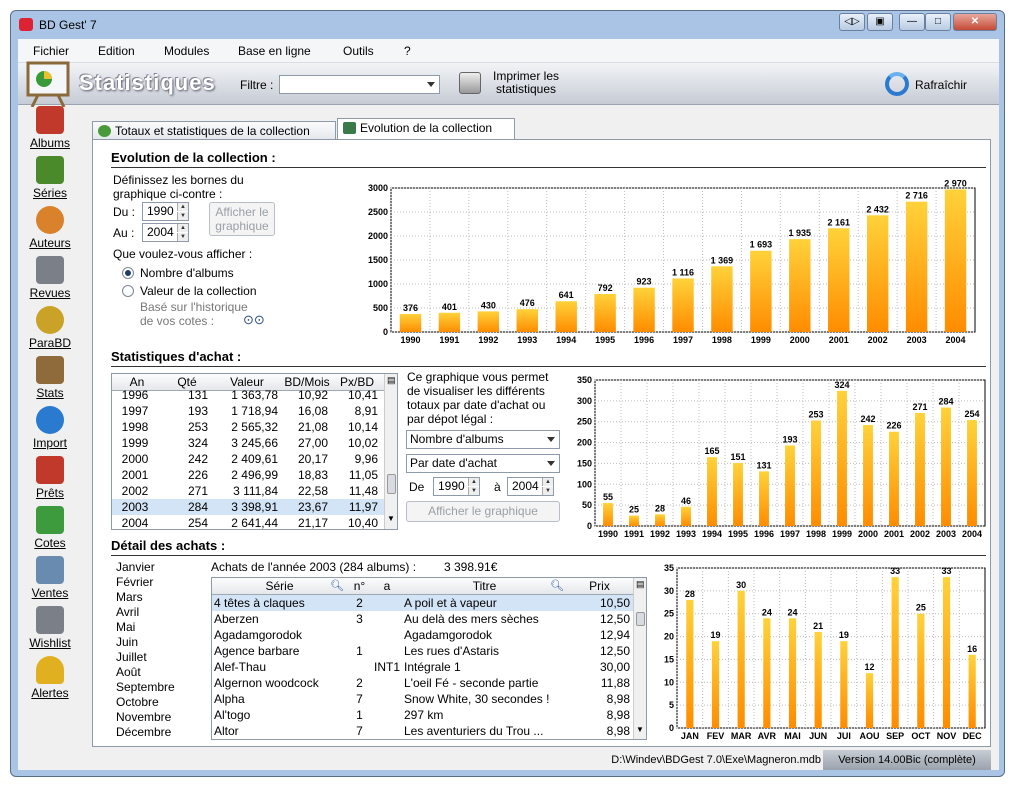 This screenshot has height=787, width=1015. I want to click on sidebar-item-albums: Albums, so click(50, 131).